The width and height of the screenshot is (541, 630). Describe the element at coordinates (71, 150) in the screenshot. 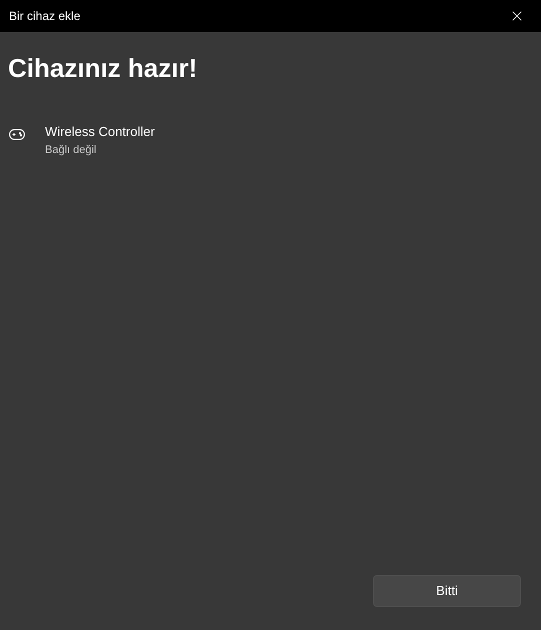

I see `device-status: Bağlı değil` at that location.